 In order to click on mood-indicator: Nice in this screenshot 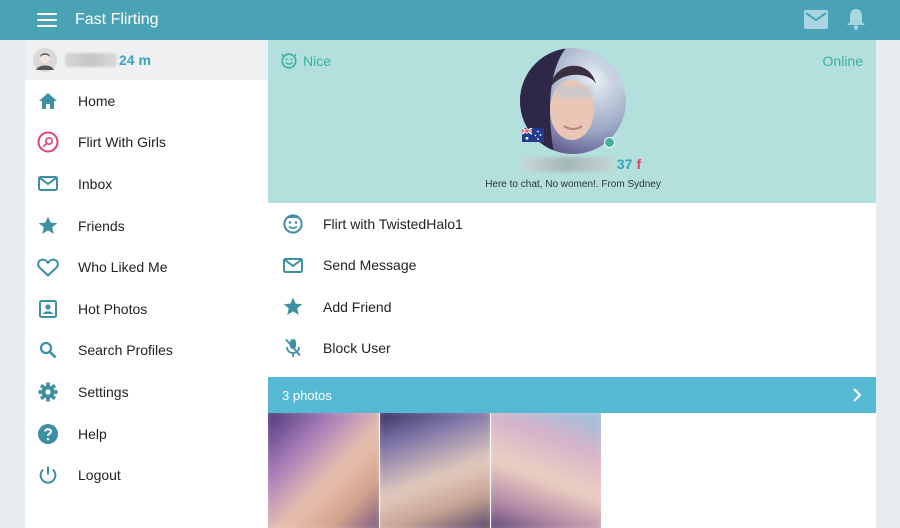, I will do `click(306, 61)`.